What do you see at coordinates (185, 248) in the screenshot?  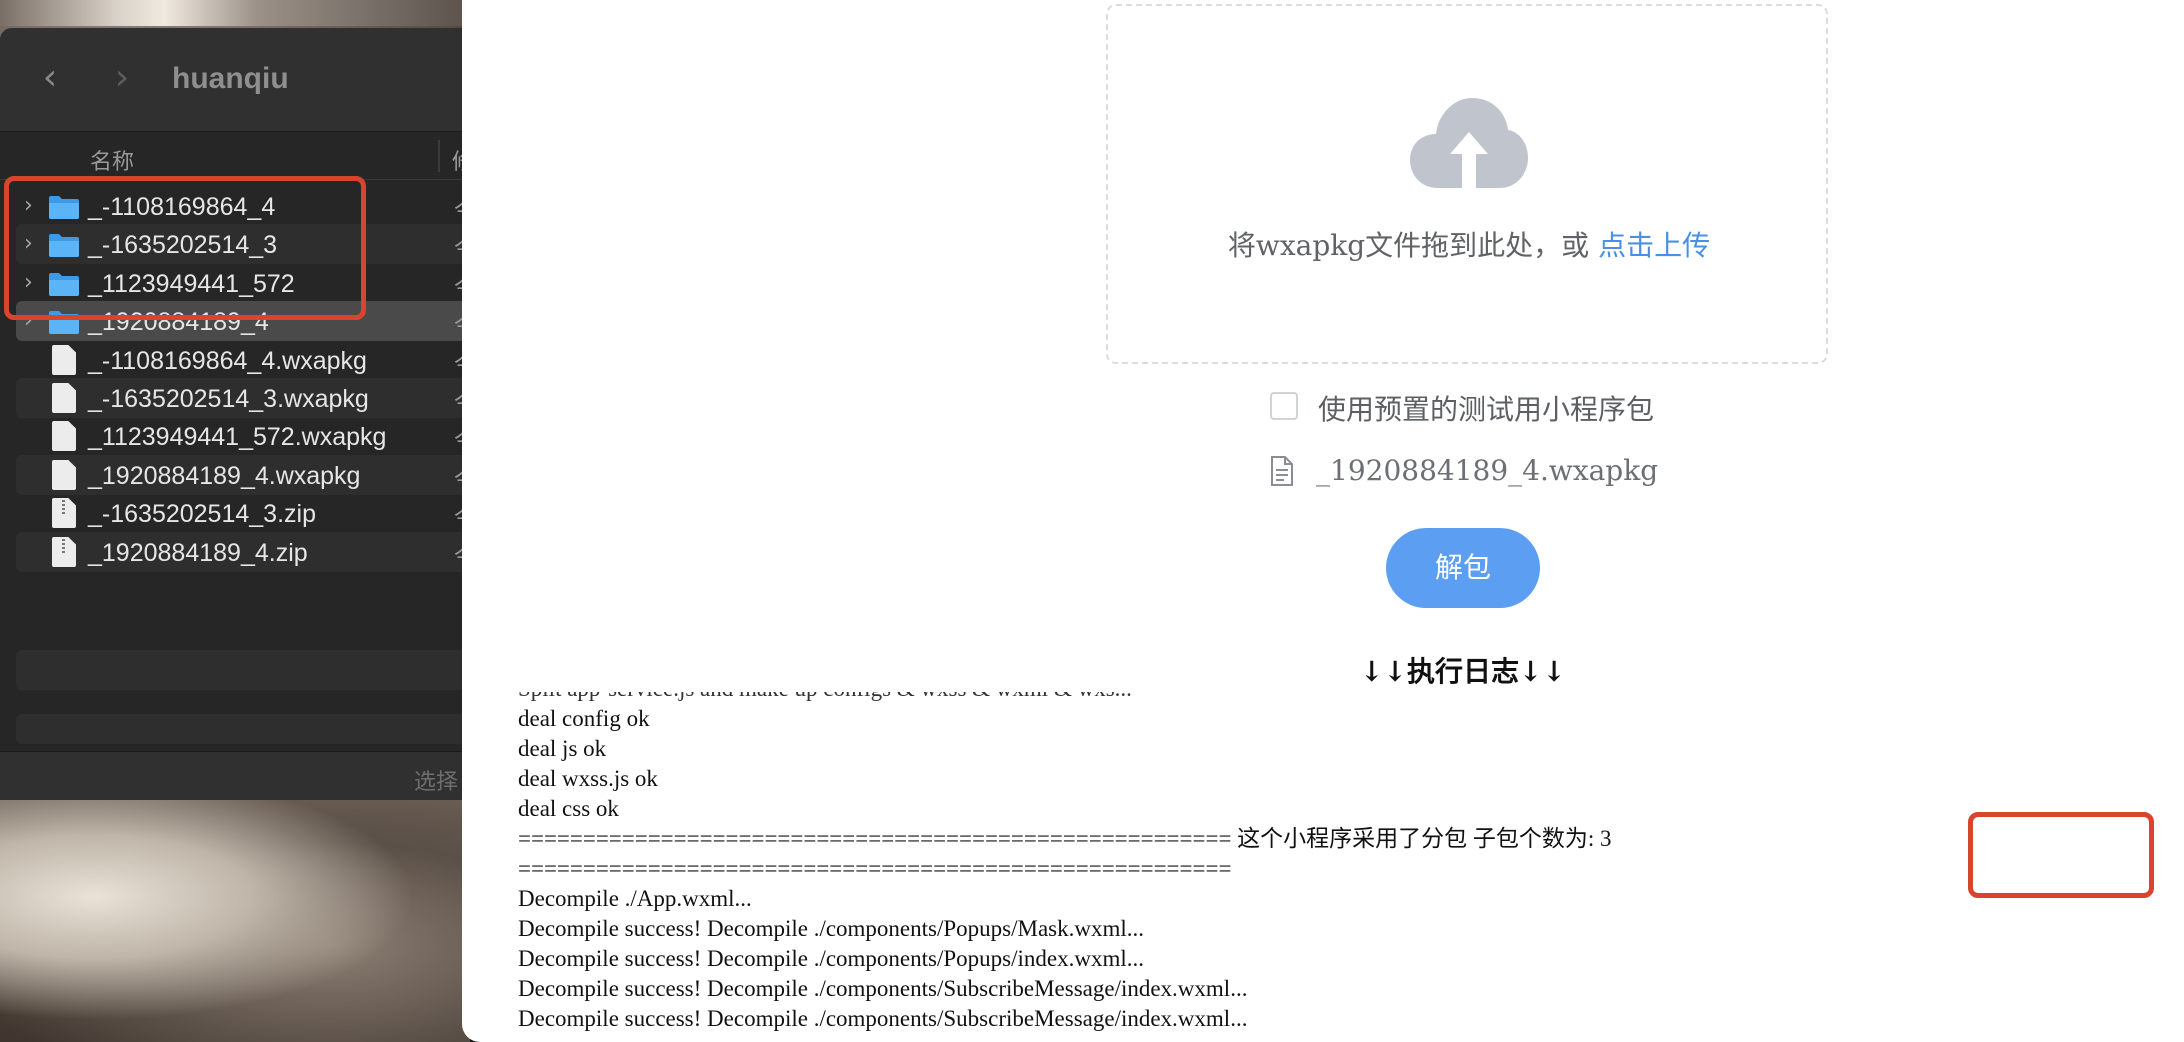 I see `highlight-box-folders` at bounding box center [185, 248].